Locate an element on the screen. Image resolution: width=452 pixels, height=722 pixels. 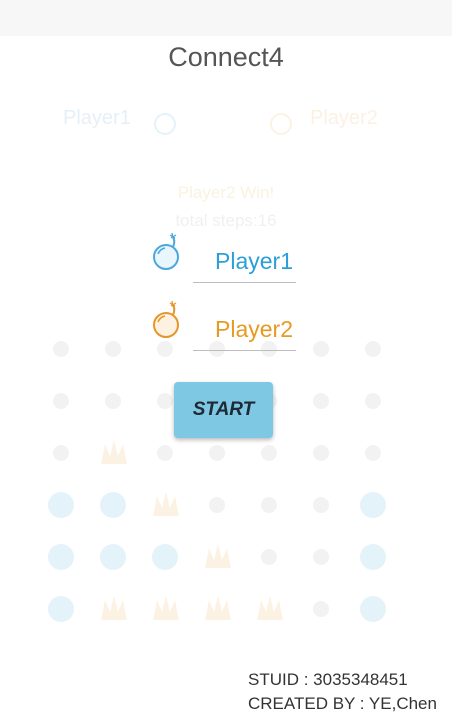
steps-text: total steps:16 is located at coordinates (226, 220).